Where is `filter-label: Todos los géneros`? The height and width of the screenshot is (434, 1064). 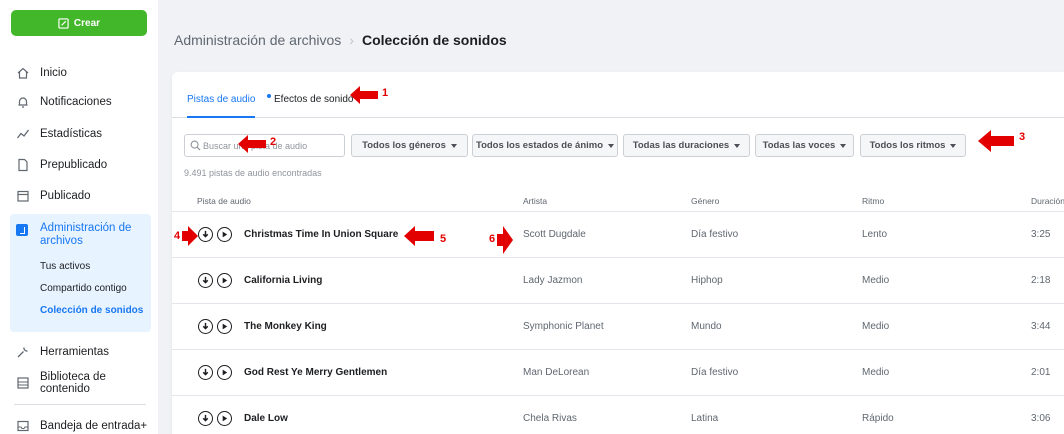 filter-label: Todos los géneros is located at coordinates (404, 145).